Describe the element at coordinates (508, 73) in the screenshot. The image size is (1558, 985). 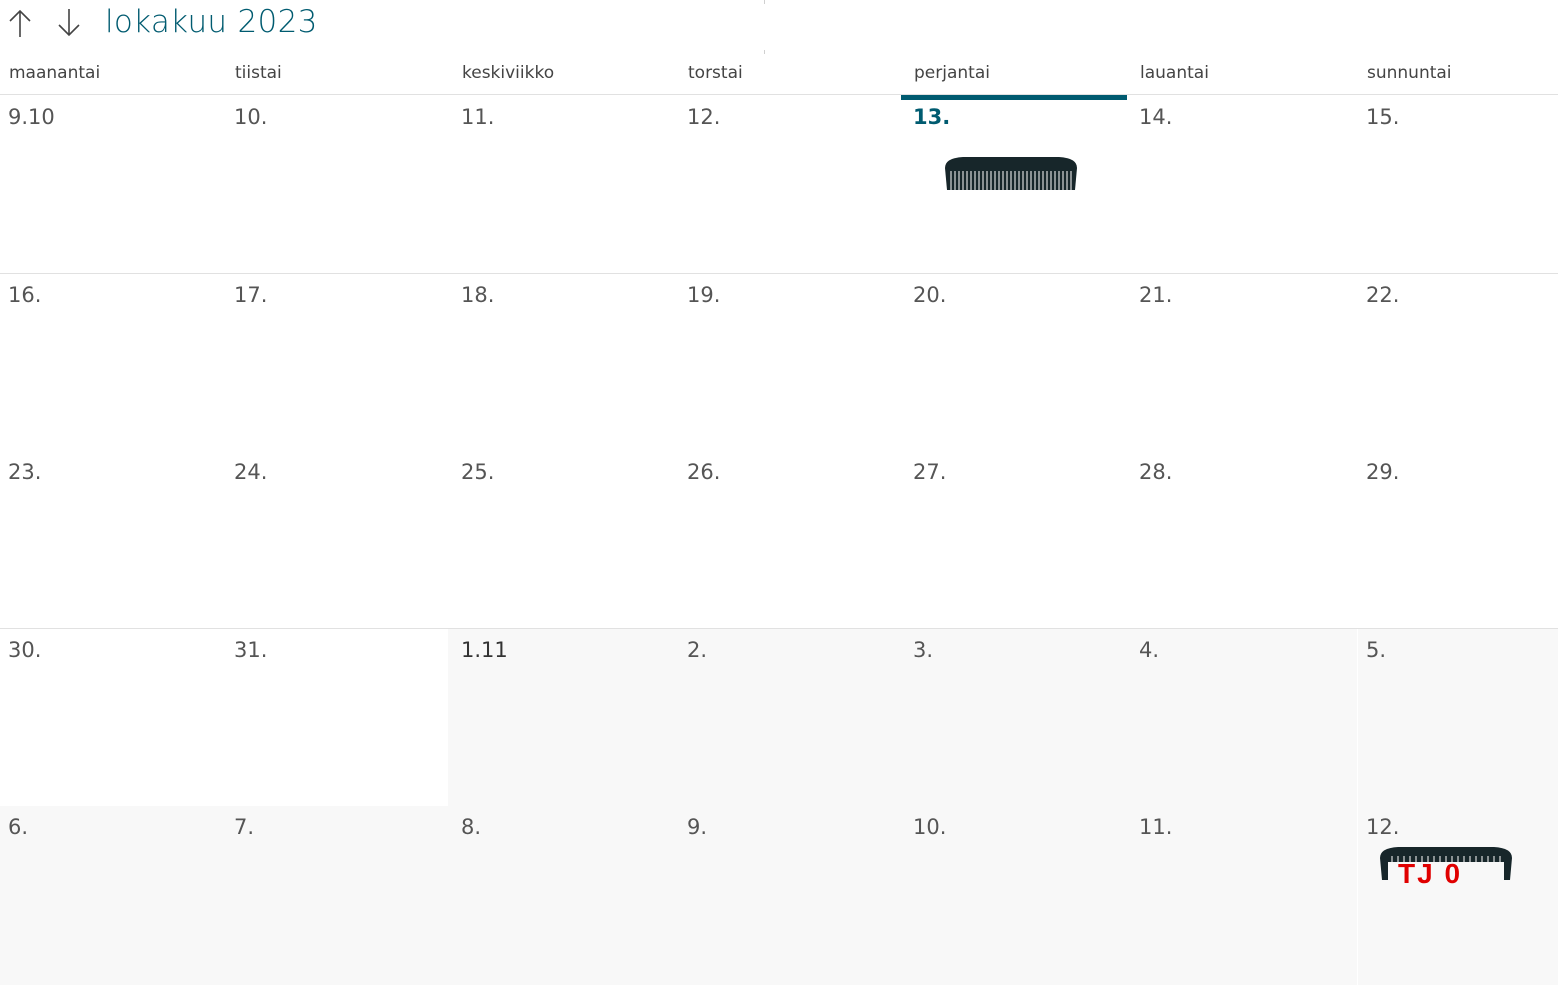
I see `weekday-label: keskiviikko` at that location.